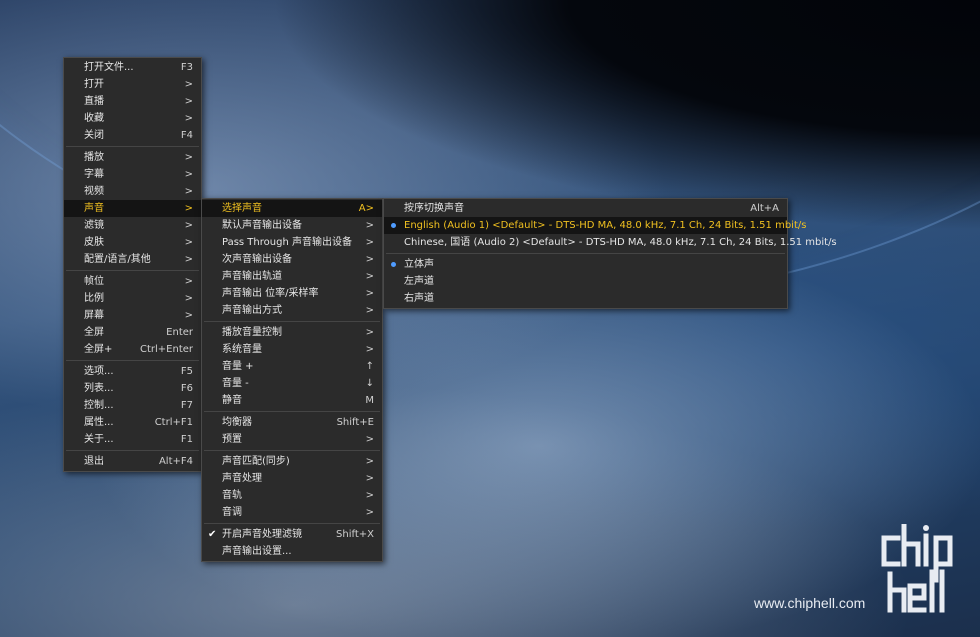 The height and width of the screenshot is (637, 980). Describe the element at coordinates (94, 101) in the screenshot. I see `menu-item-label: 直播` at that location.